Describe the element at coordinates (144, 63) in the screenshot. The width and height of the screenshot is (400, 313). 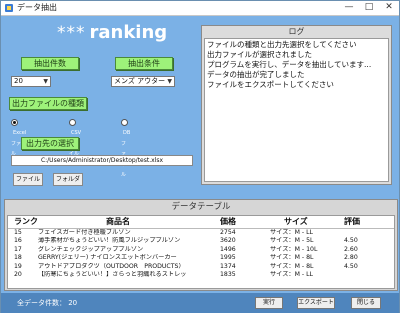
I see `extract-condition-button: 抽出条件` at that location.